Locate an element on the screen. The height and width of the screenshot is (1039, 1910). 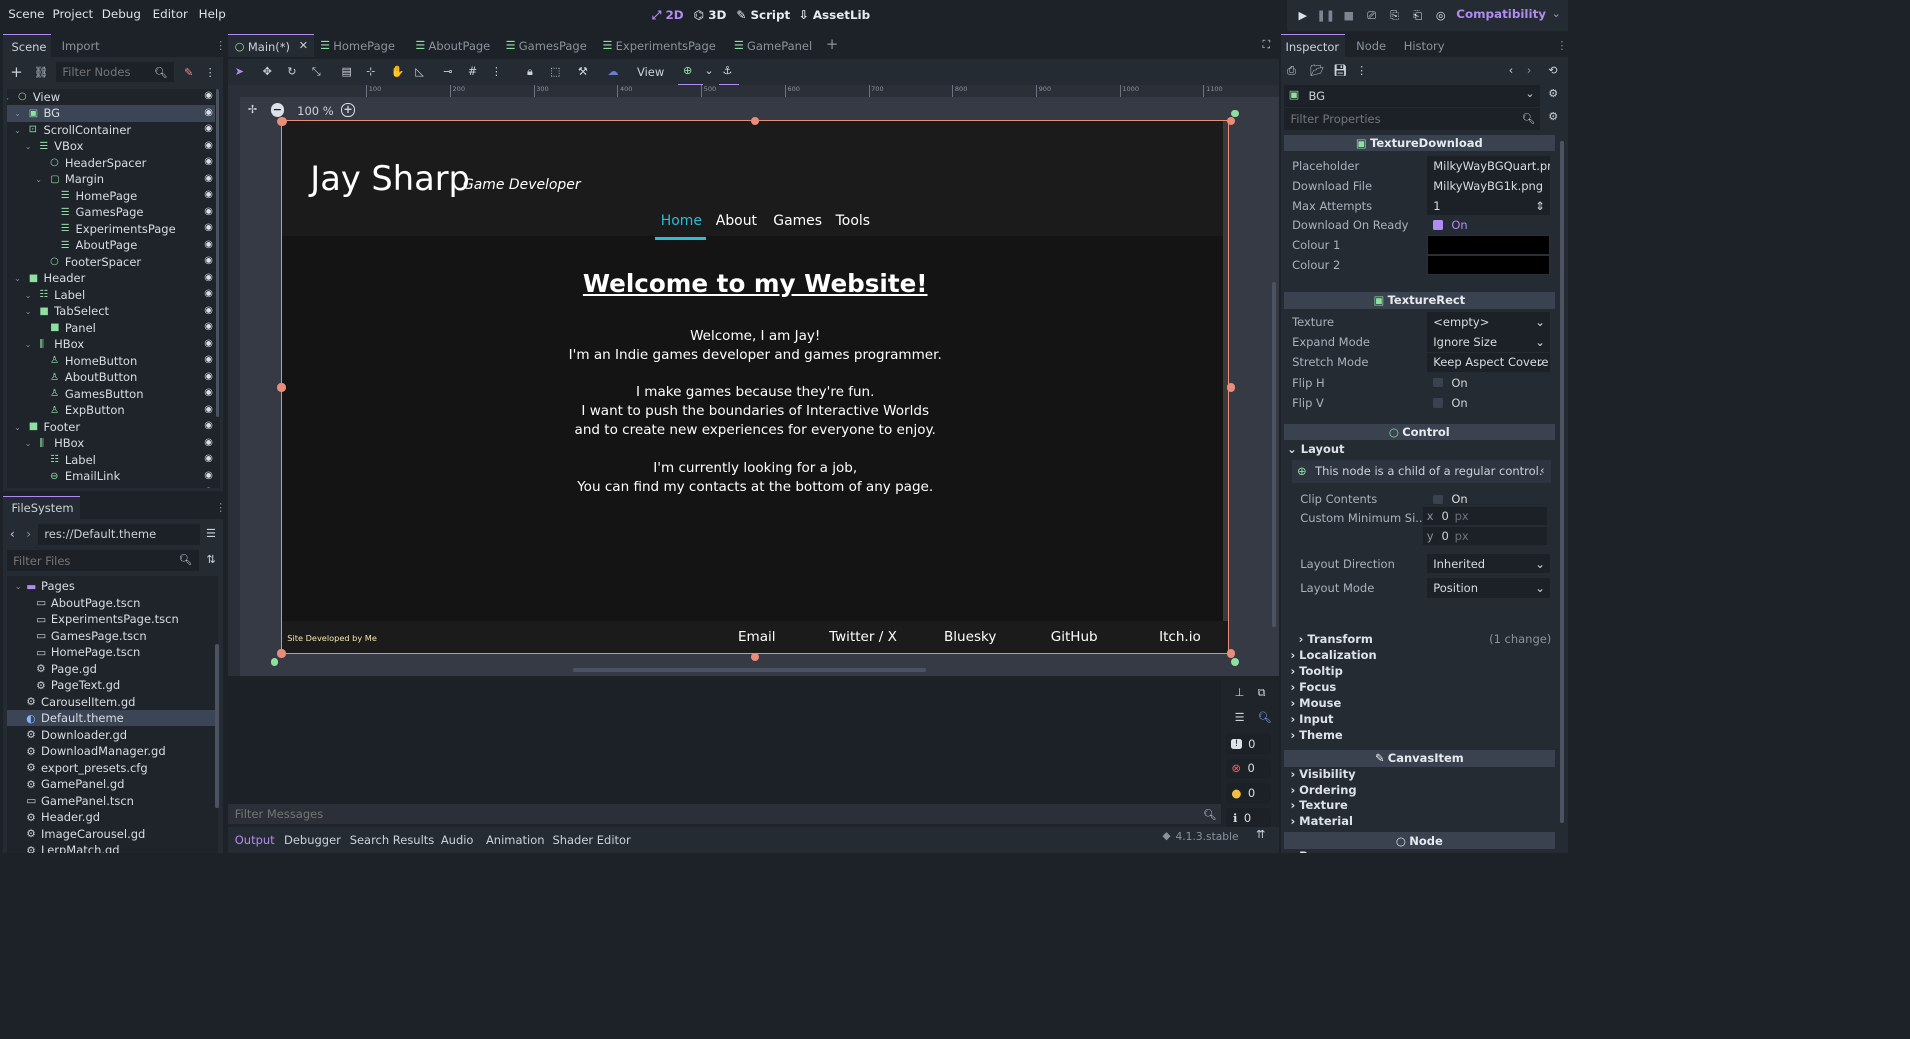
property-value: Ignore Size ⌄ is located at coordinates (1488, 342).